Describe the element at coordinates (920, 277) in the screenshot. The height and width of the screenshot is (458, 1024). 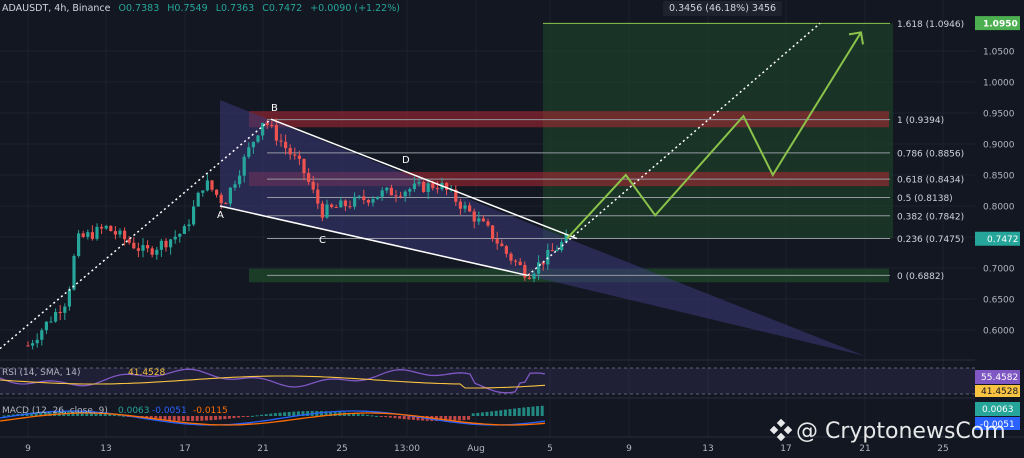
I see `fib-label: 0 (0.6882)` at that location.